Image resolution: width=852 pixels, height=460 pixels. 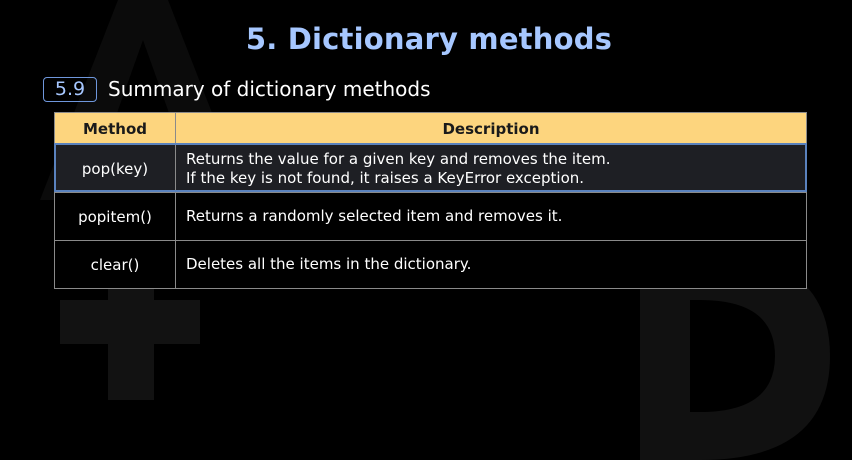 I want to click on description-line: Deletes all the items in the dictionary., so click(x=329, y=264).